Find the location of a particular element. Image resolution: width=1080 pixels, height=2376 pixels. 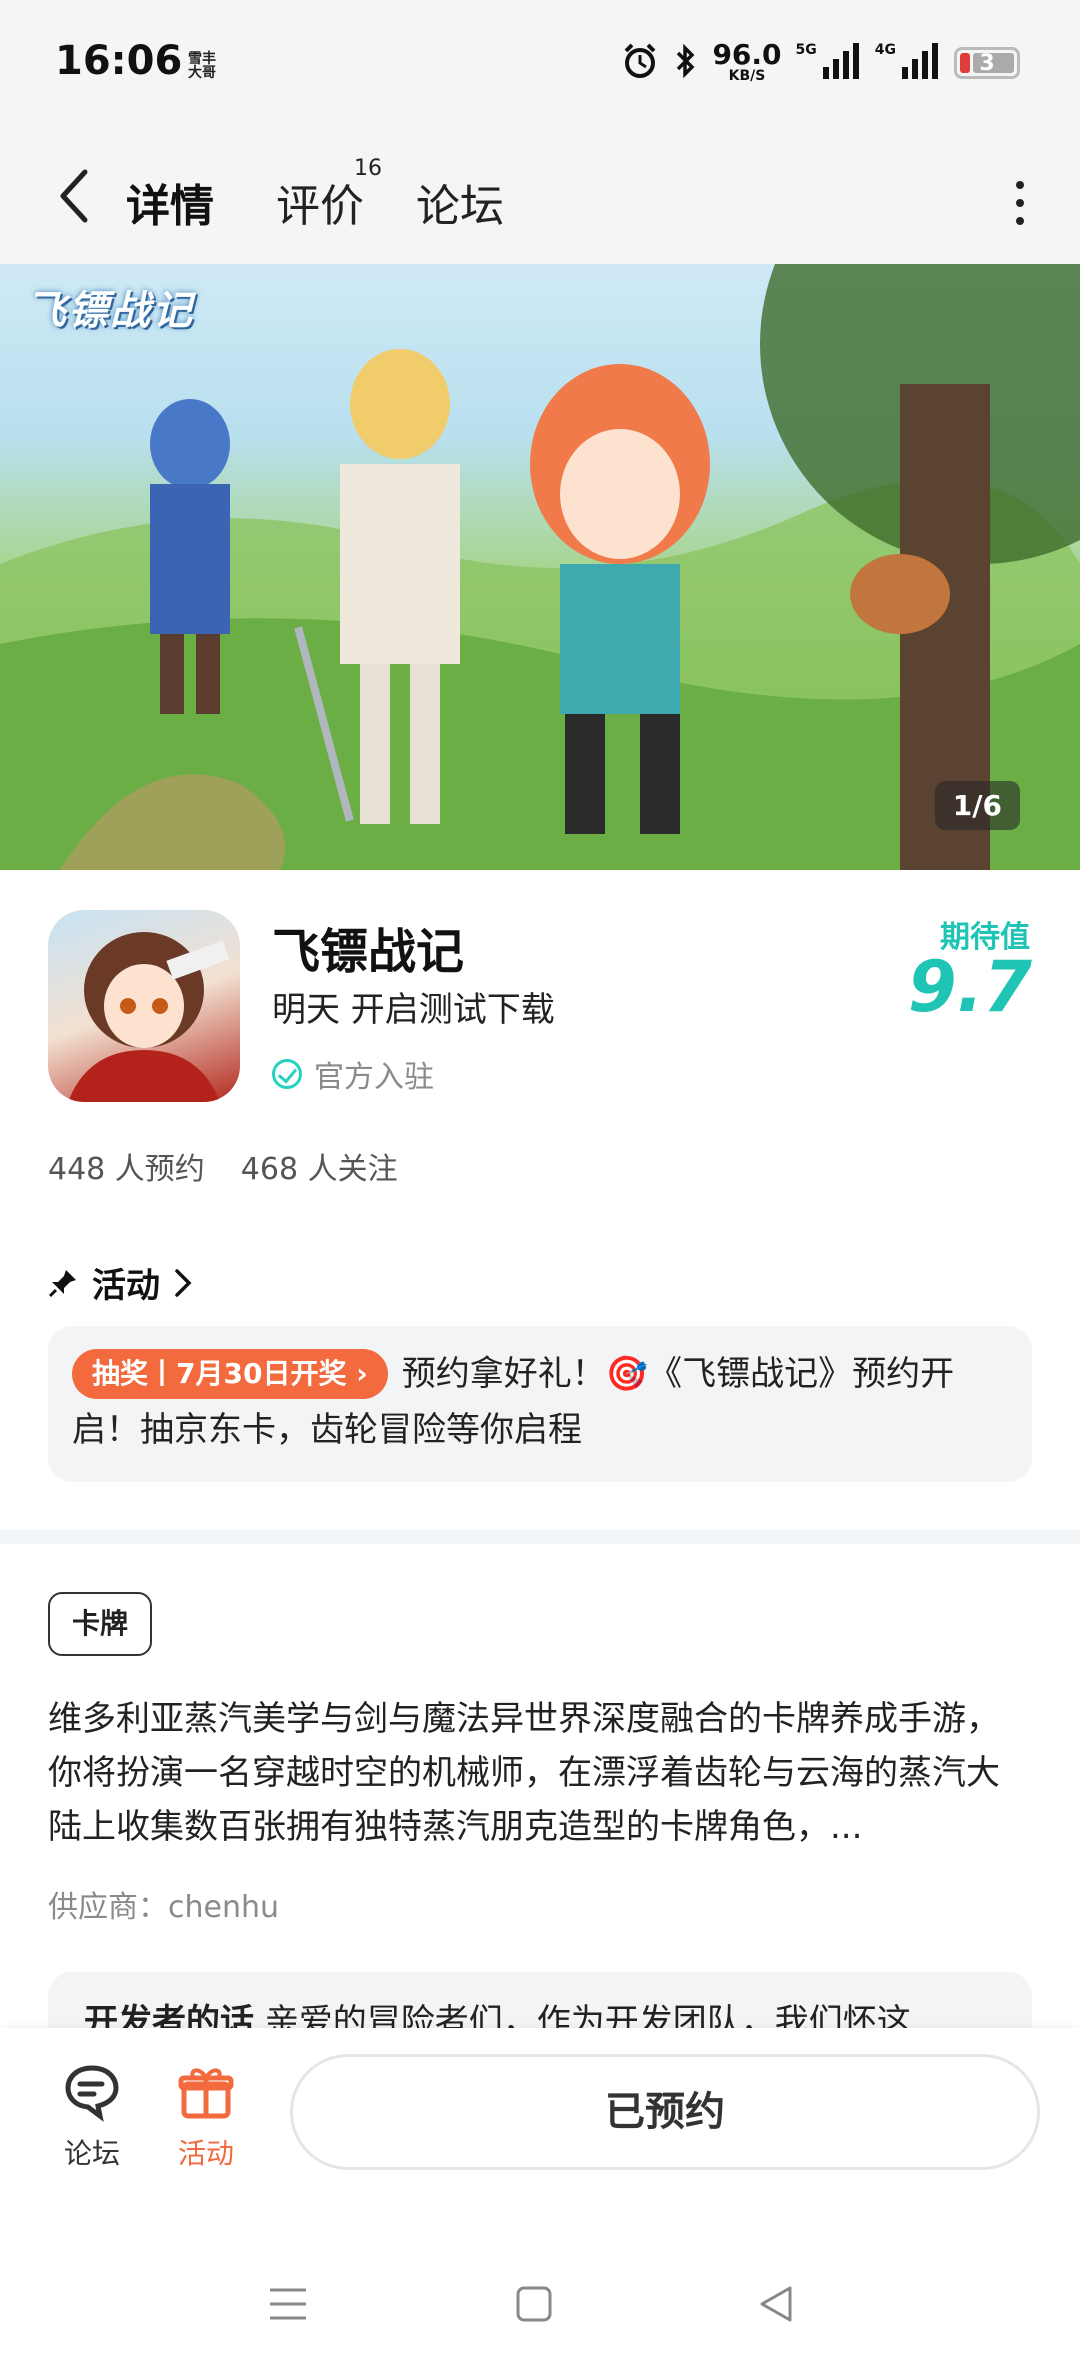

lottery-tag: 抽奖丨7月30日开奖 › is located at coordinates (230, 1374).